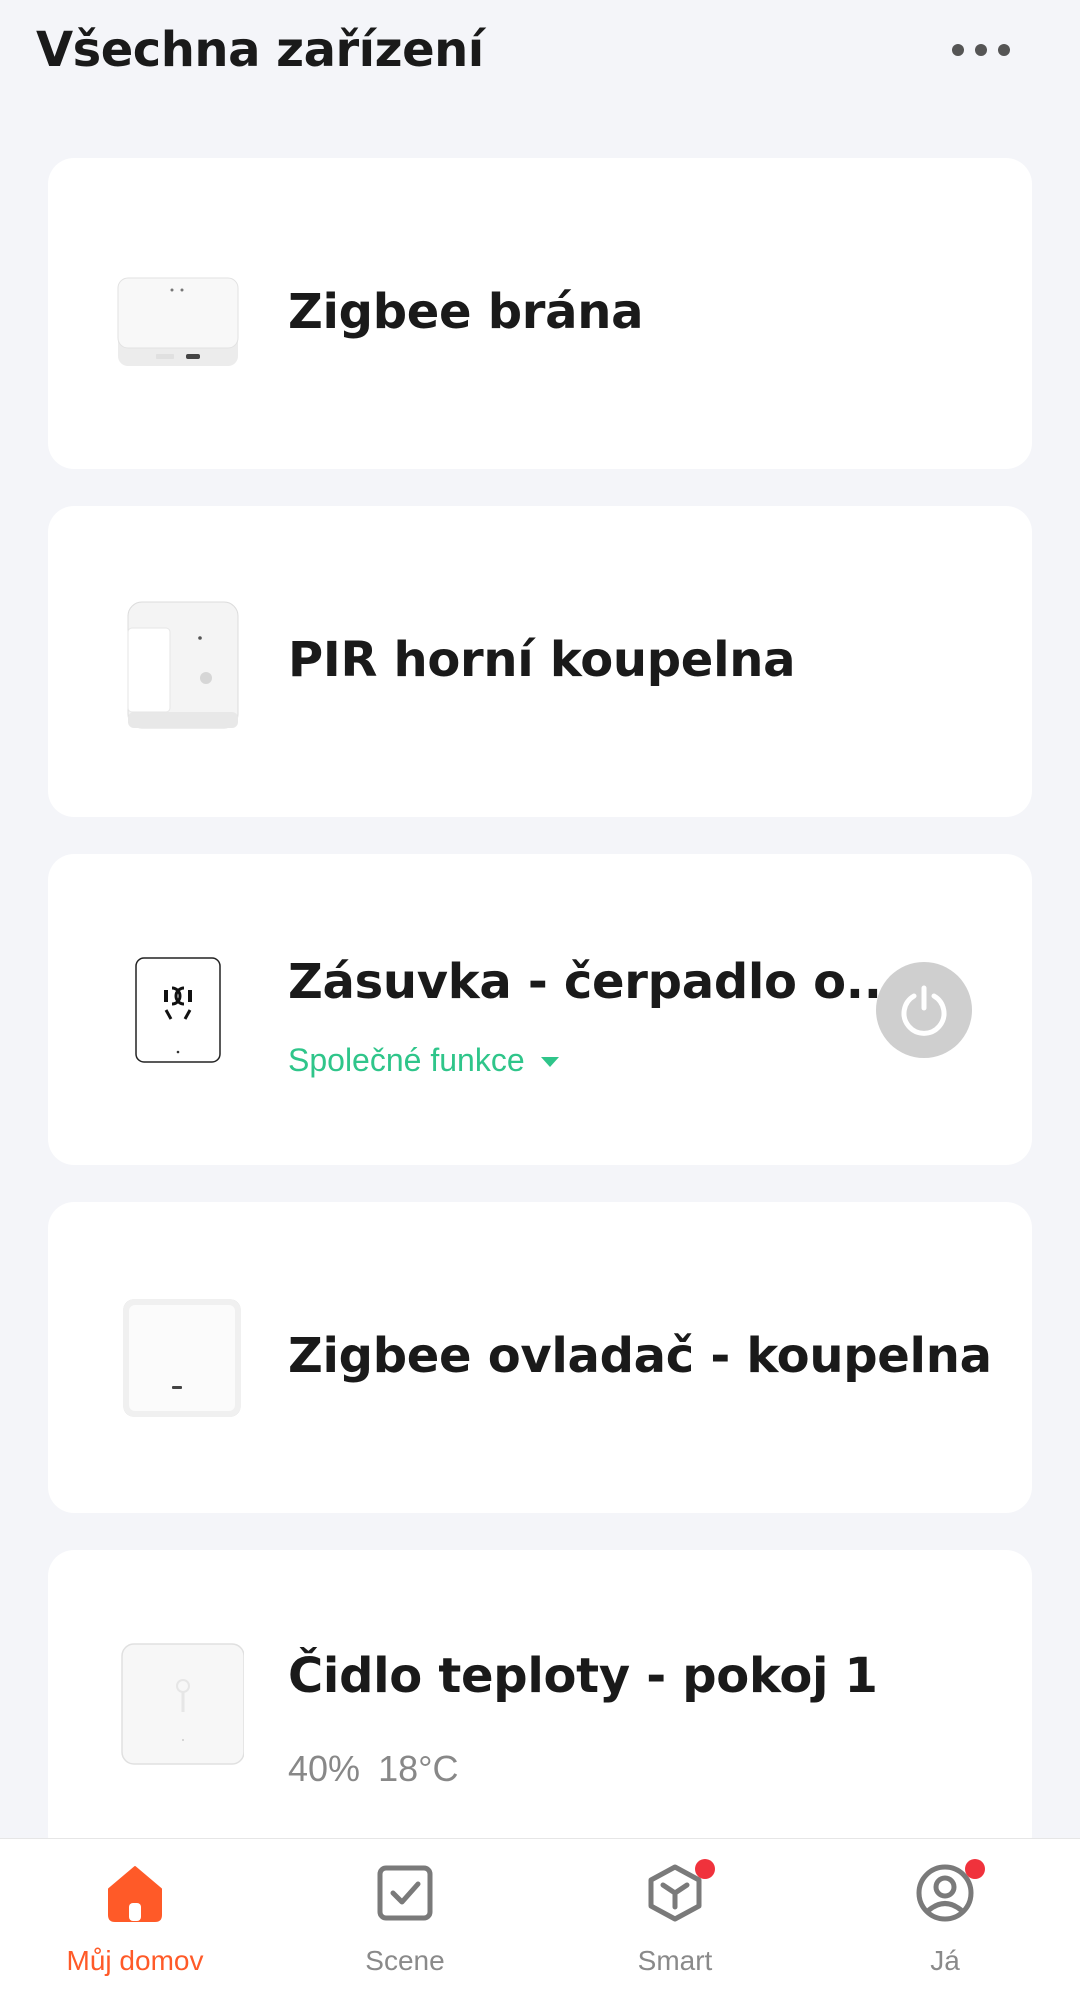  What do you see at coordinates (640, 1356) in the screenshot?
I see `device-name: Zigbee ovladač - koupelna` at bounding box center [640, 1356].